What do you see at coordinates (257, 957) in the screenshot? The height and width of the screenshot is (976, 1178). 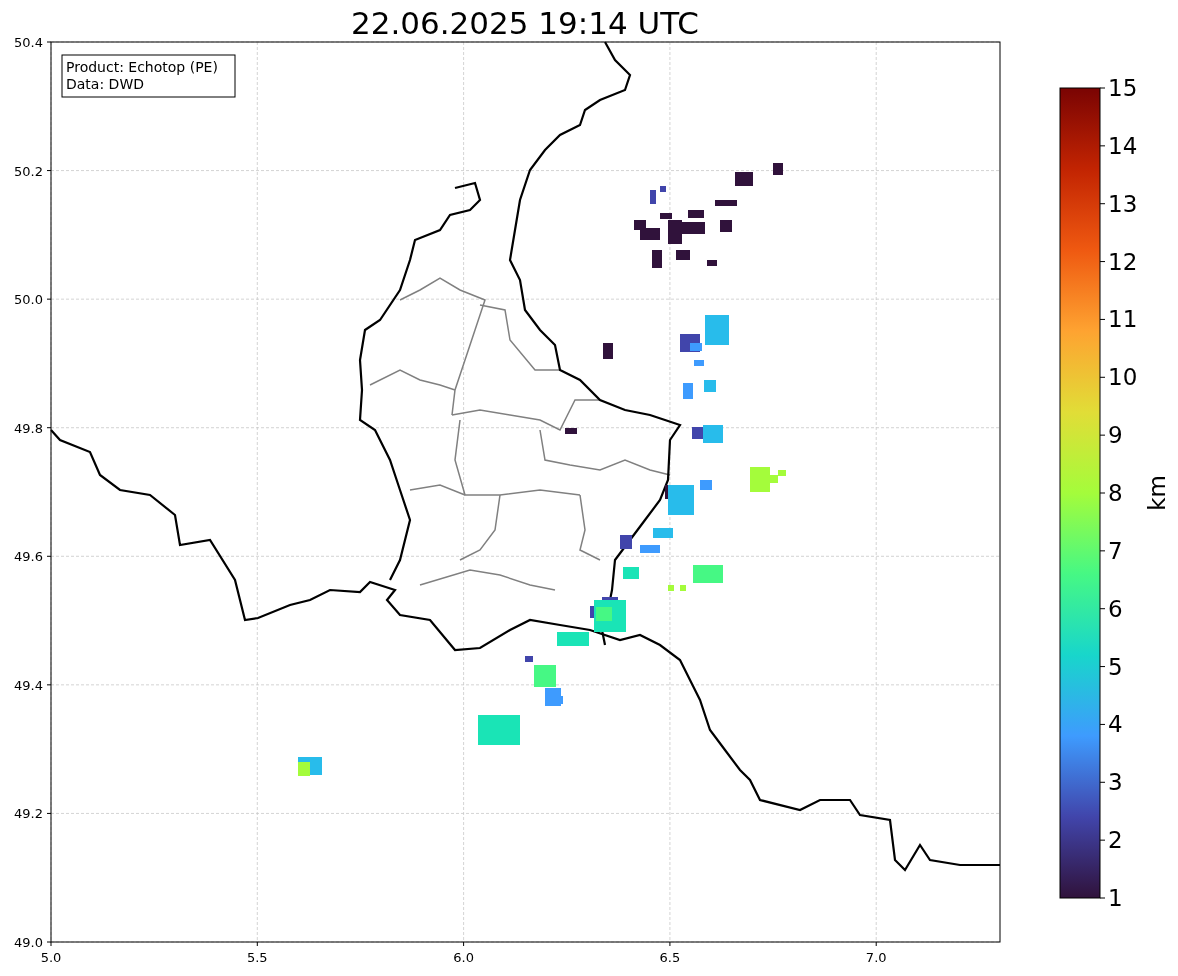 I see `axis-tick-label: 5.5` at bounding box center [257, 957].